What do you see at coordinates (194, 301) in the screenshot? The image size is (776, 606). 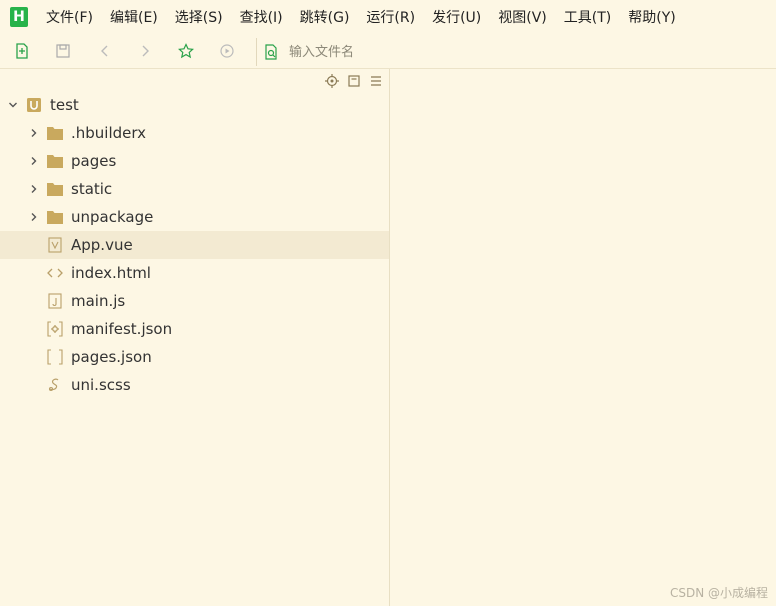 I see `tree-item-main-js: main.js` at bounding box center [194, 301].